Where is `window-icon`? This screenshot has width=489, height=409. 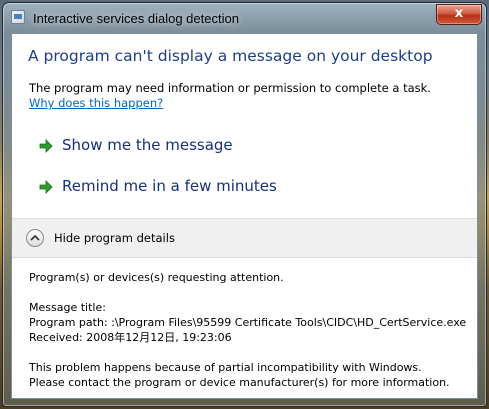 window-icon is located at coordinates (18, 17).